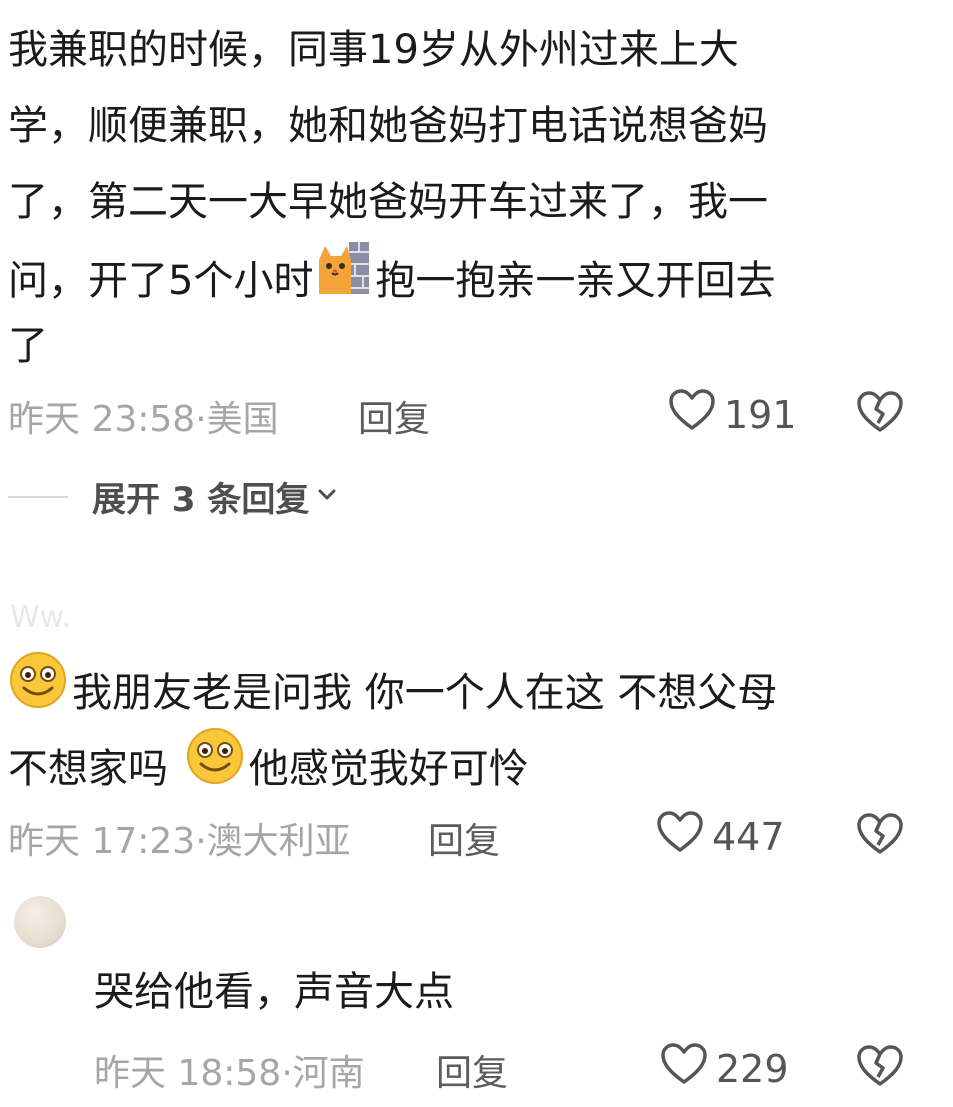  What do you see at coordinates (161, 280) in the screenshot?
I see `comment-text-segment: 问，开了5个小时` at bounding box center [161, 280].